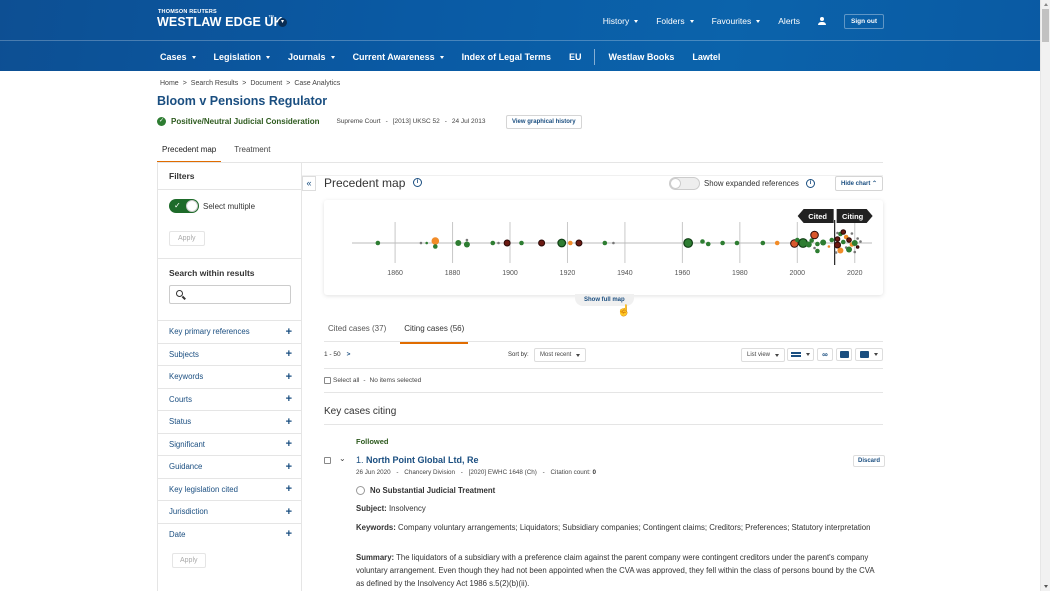  What do you see at coordinates (838, 245) in the screenshot?
I see `data-point-negative` at bounding box center [838, 245].